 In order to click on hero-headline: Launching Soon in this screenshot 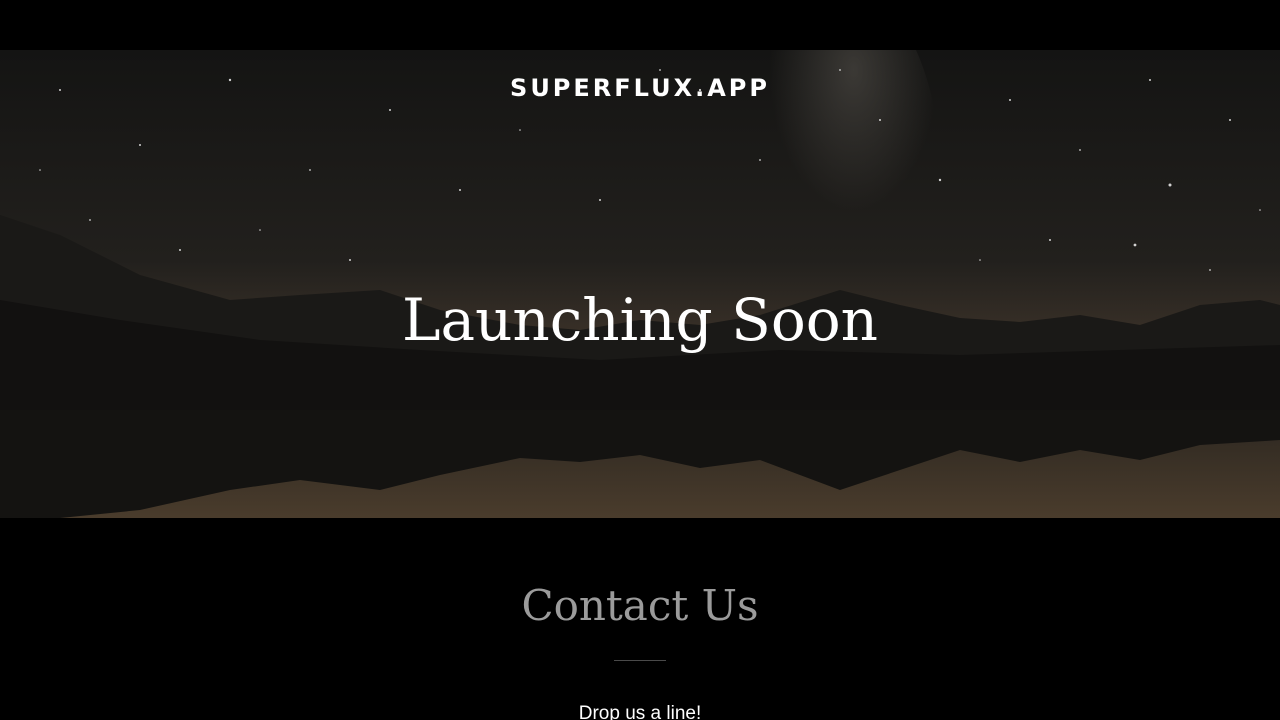, I will do `click(640, 320)`.